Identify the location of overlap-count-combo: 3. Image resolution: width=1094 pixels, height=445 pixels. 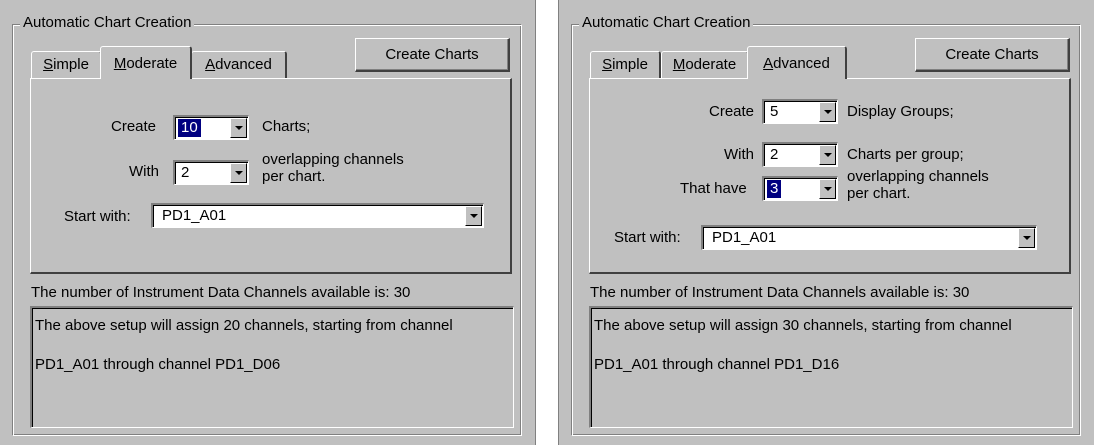
(800, 188).